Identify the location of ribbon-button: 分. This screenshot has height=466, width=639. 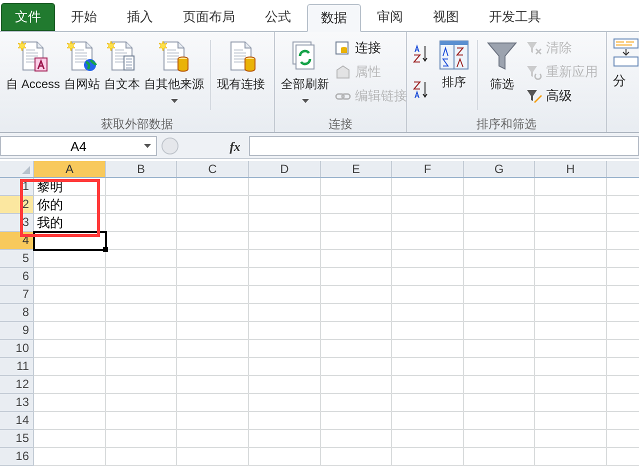
(626, 80).